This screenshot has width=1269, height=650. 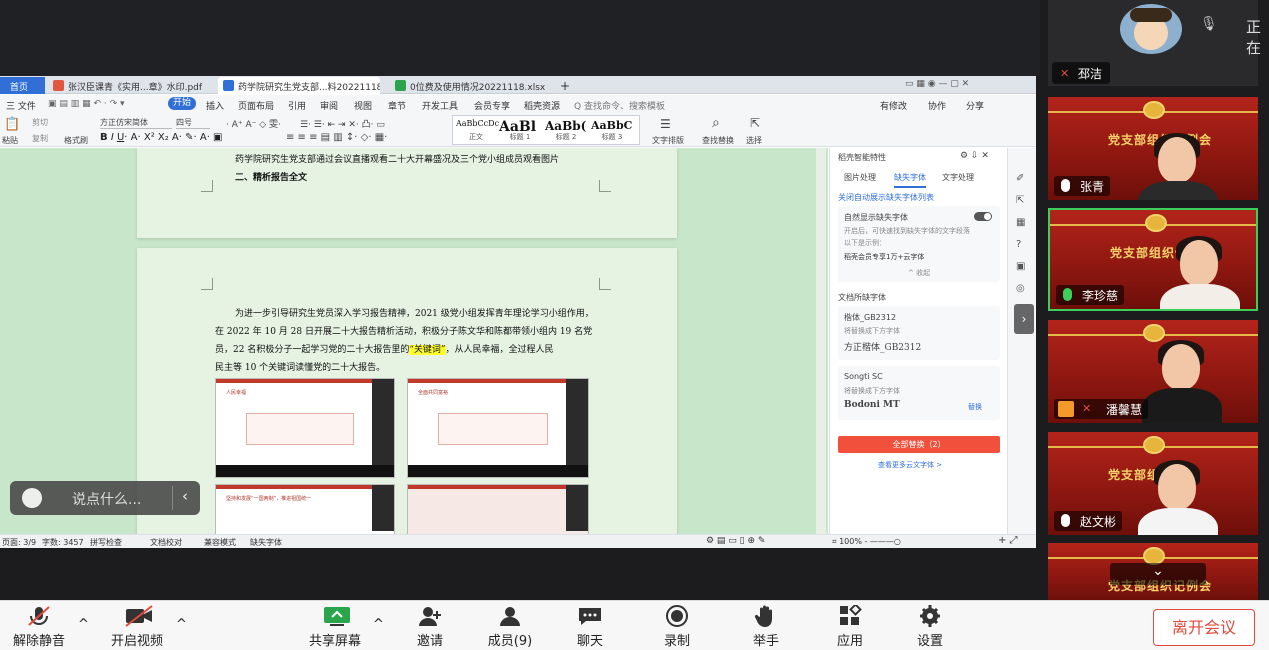 What do you see at coordinates (271, 178) in the screenshot?
I see `section-heading: 二、精析报告全文` at bounding box center [271, 178].